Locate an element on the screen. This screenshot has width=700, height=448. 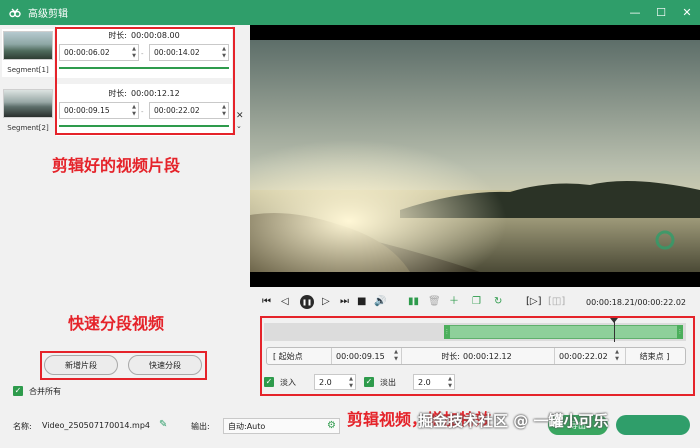
segment-thumbnail-2: Segment[2] is located at coordinates (28, 111).